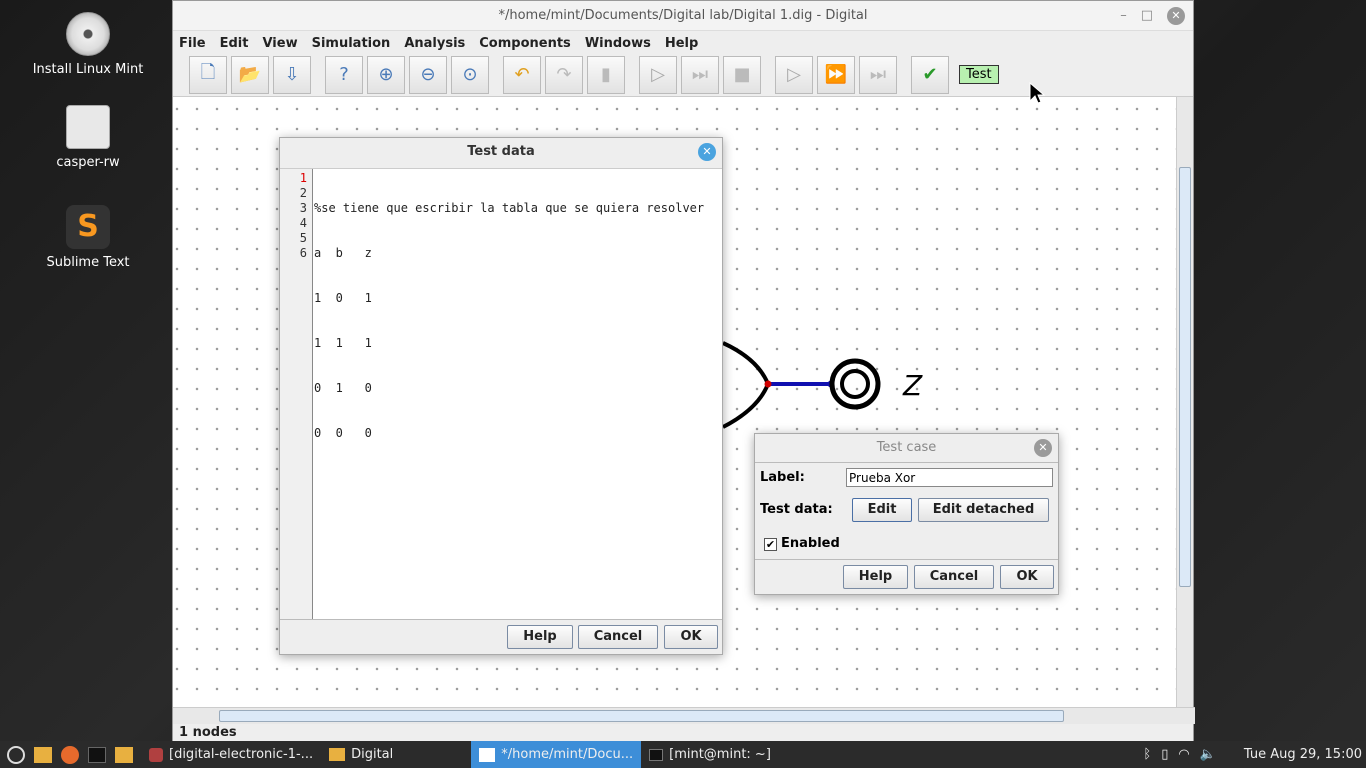  What do you see at coordinates (618, 43) in the screenshot?
I see `menu-windows: Windows` at bounding box center [618, 43].